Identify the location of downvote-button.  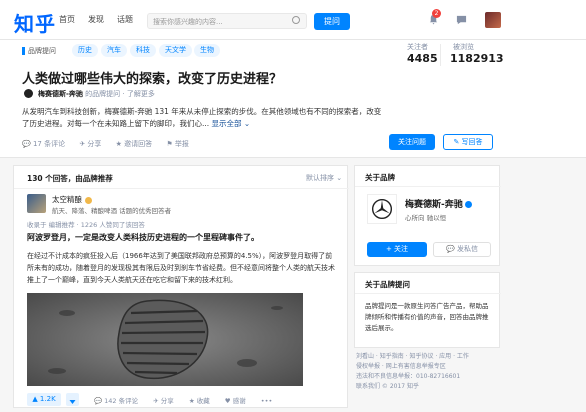
(72, 399).